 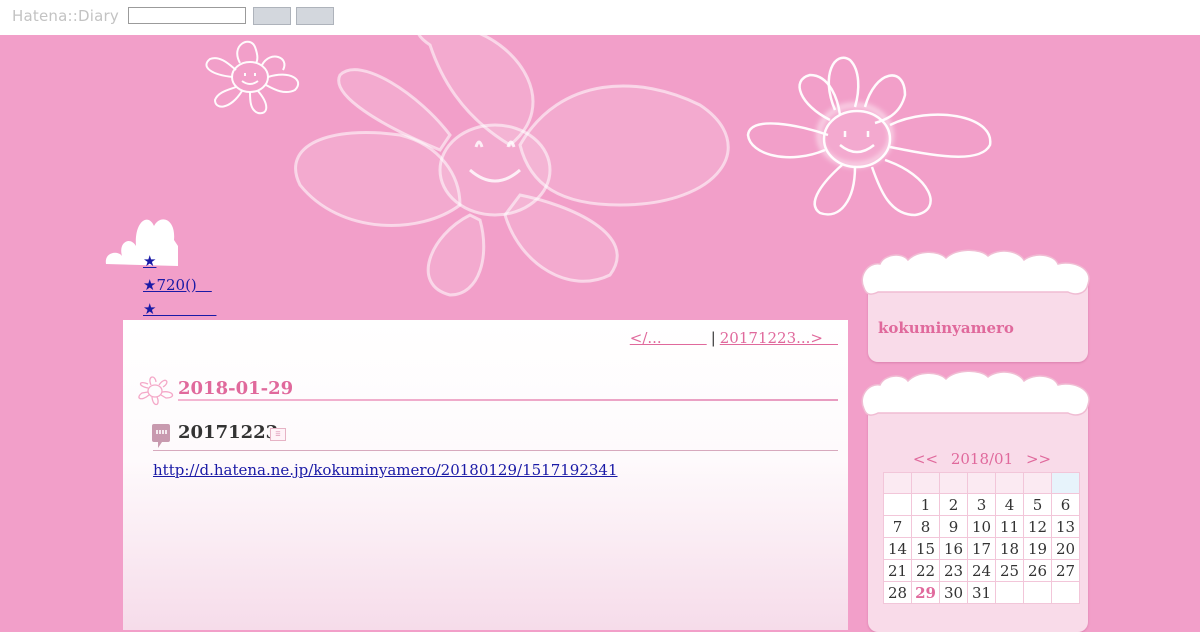 I want to click on speech-bubble-icon, so click(x=161, y=436).